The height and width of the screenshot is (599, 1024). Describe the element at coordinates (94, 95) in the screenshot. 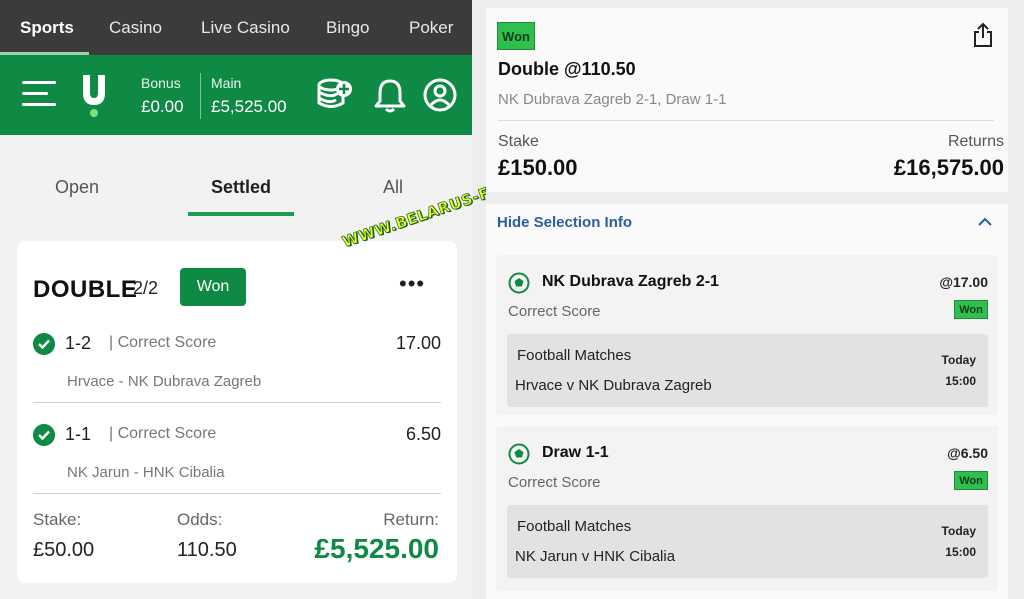

I see `logo` at that location.